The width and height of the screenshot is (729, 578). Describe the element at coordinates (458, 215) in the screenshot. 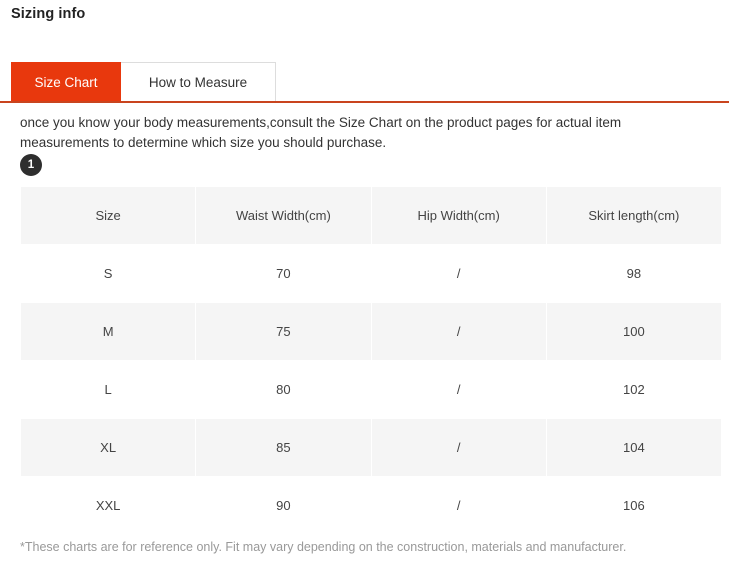

I see `column-header-hip-width: Hip Width(cm)` at that location.